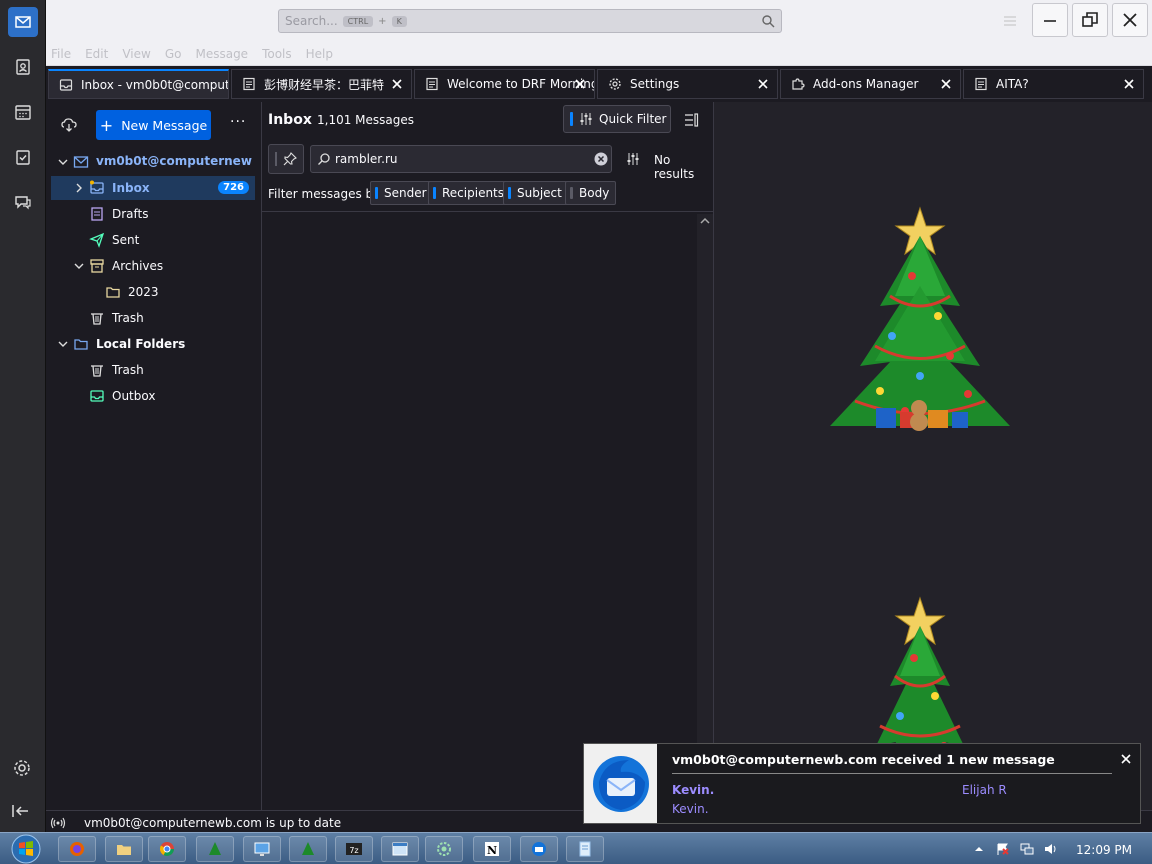 This screenshot has width=1152, height=864. What do you see at coordinates (81, 344) in the screenshot?
I see `local-folder-icon` at bounding box center [81, 344].